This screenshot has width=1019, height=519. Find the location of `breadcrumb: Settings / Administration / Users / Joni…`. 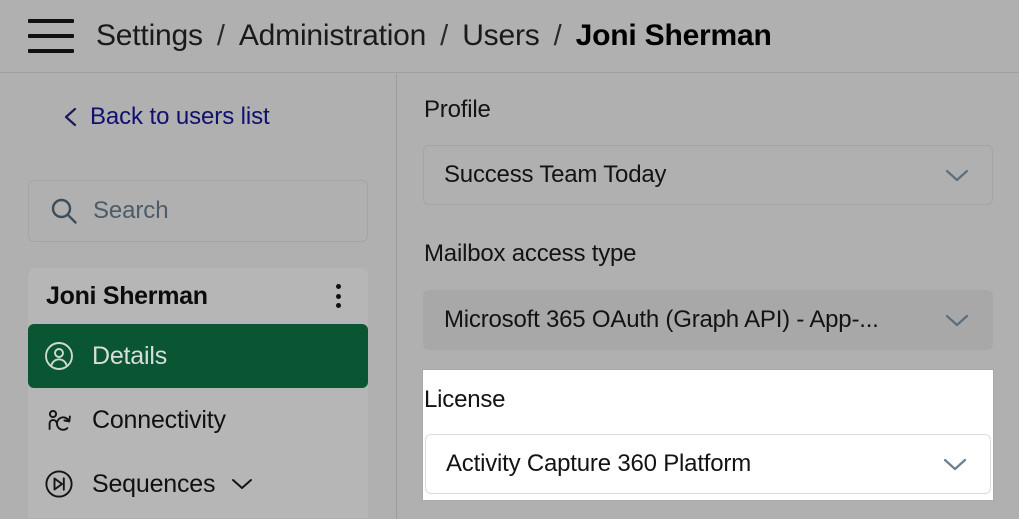

breadcrumb: Settings / Administration / Users / Joni… is located at coordinates (434, 36).